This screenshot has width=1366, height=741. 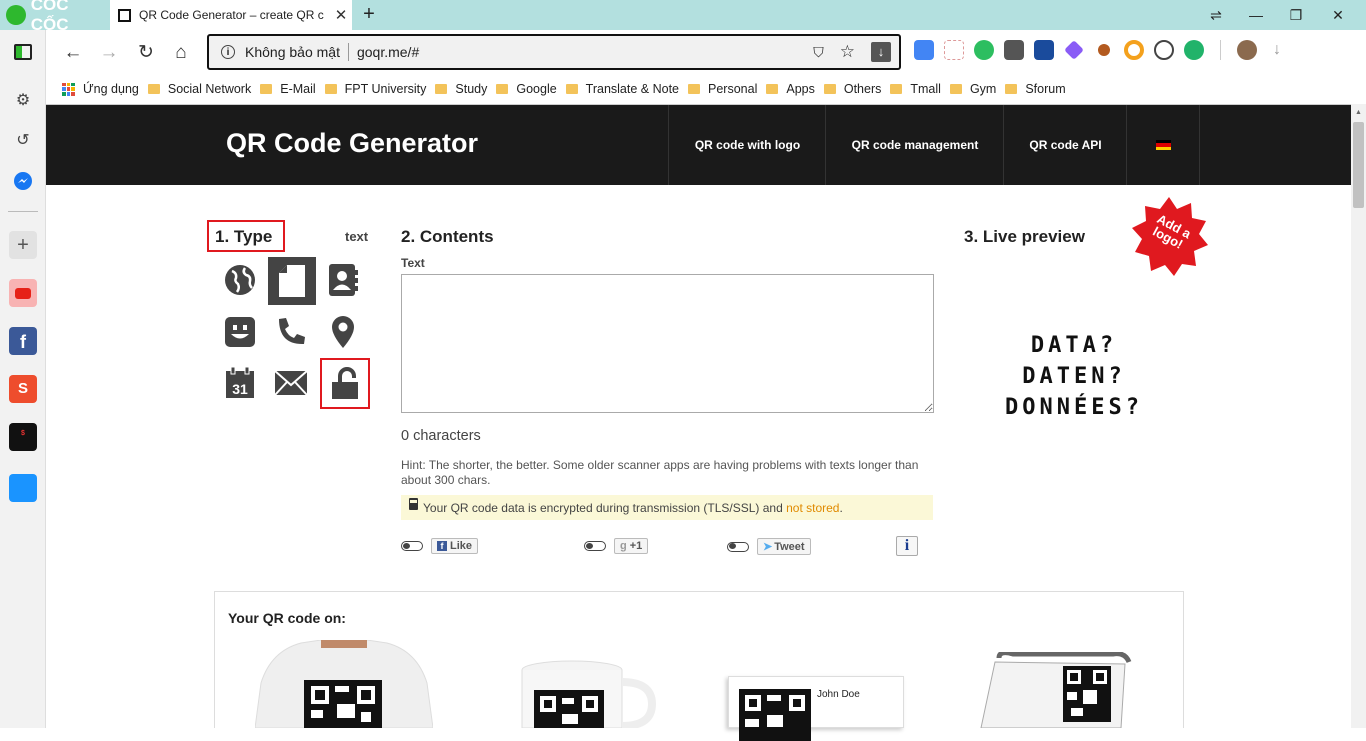 I want to click on tshirt-product, so click(x=344, y=684).